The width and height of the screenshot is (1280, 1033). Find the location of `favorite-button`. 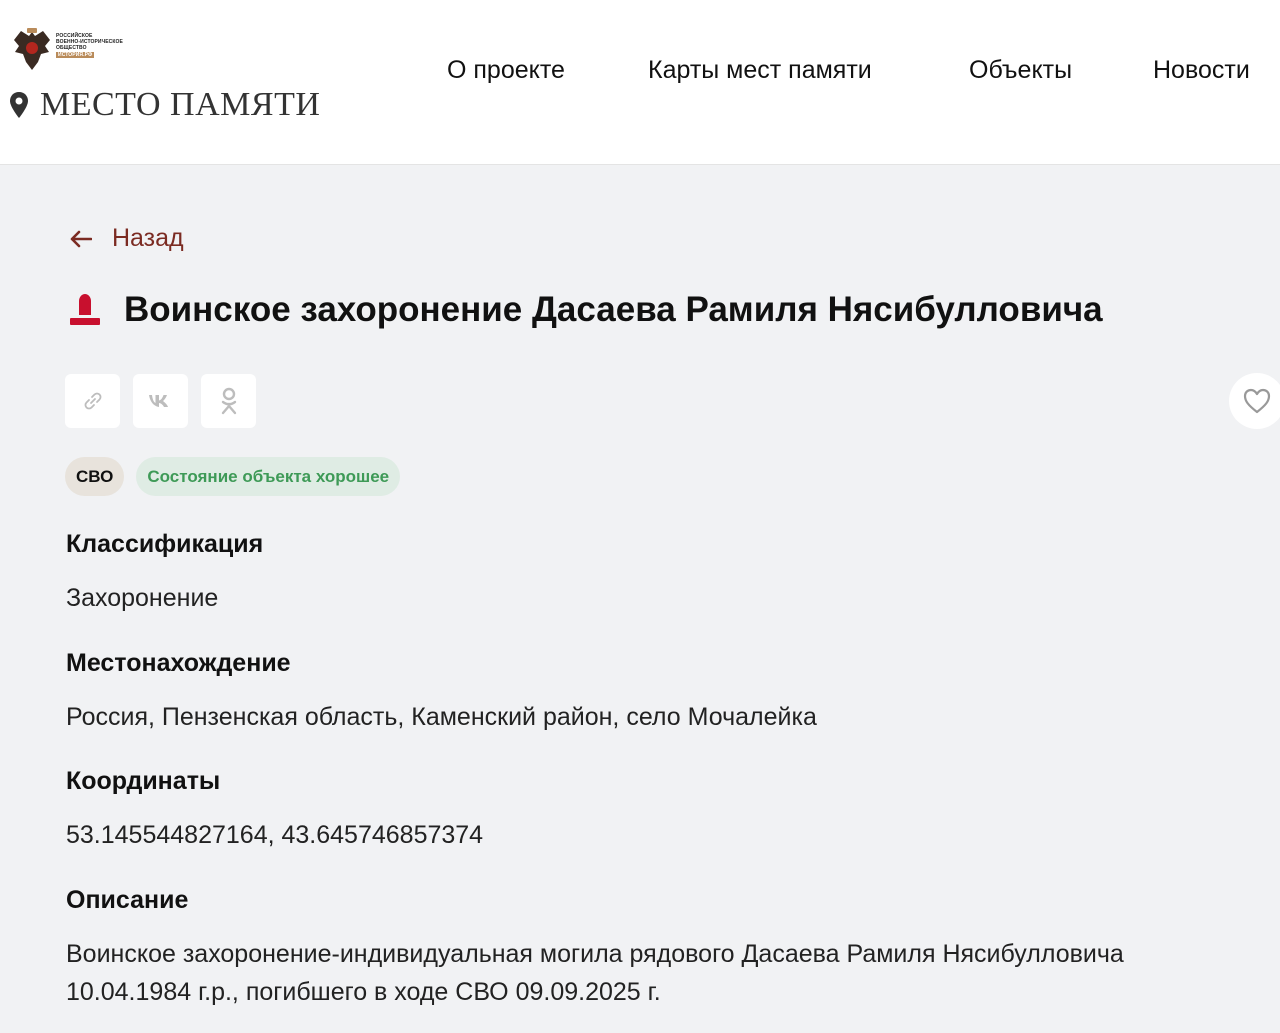

favorite-button is located at coordinates (1254, 401).